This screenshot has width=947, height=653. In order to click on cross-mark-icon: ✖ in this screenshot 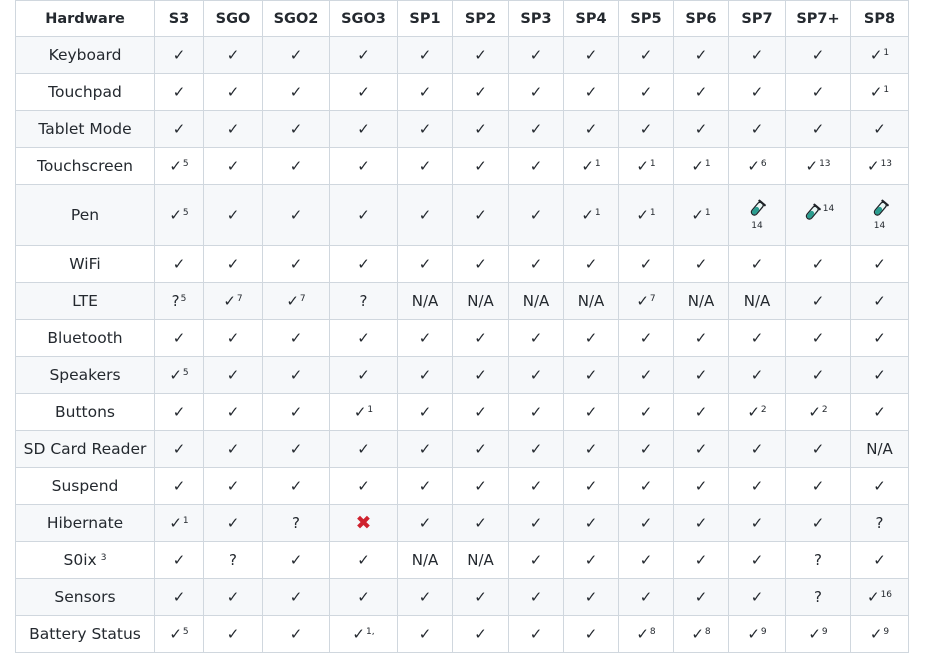, I will do `click(363, 523)`.